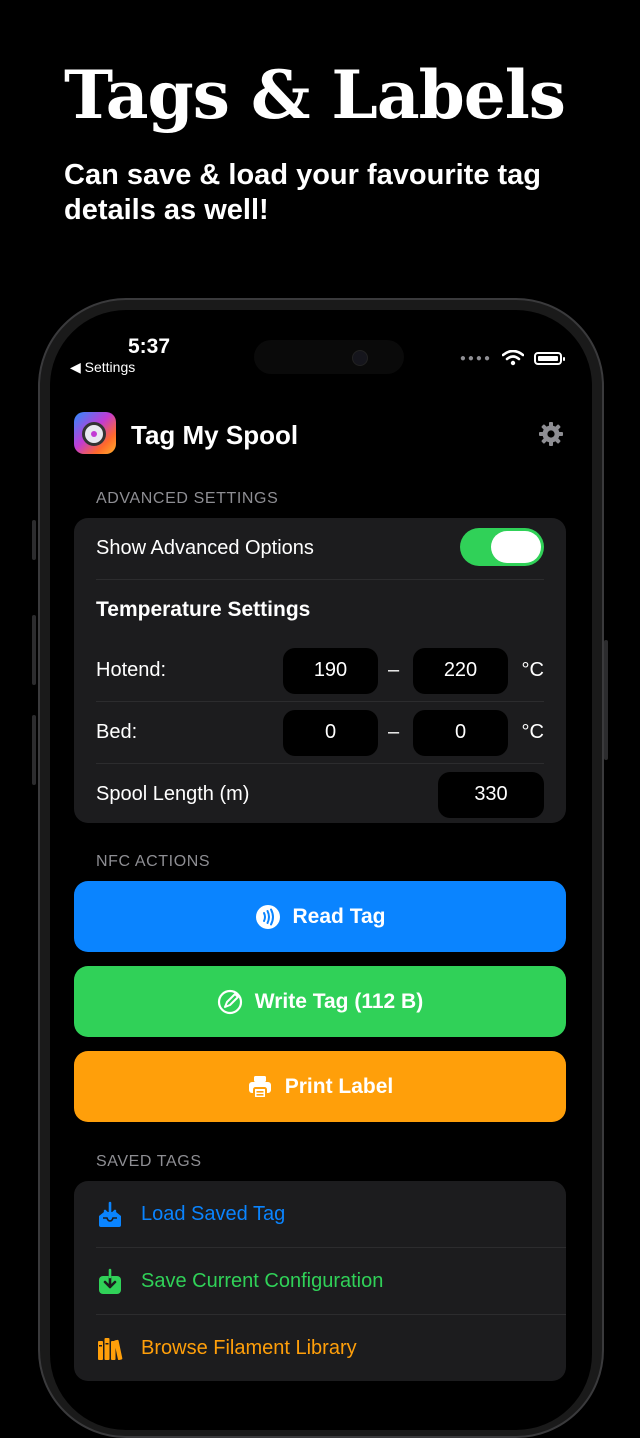 The image size is (640, 1438). Describe the element at coordinates (262, 1281) in the screenshot. I see `save-current-configuration-label: Save Current Configuration` at that location.